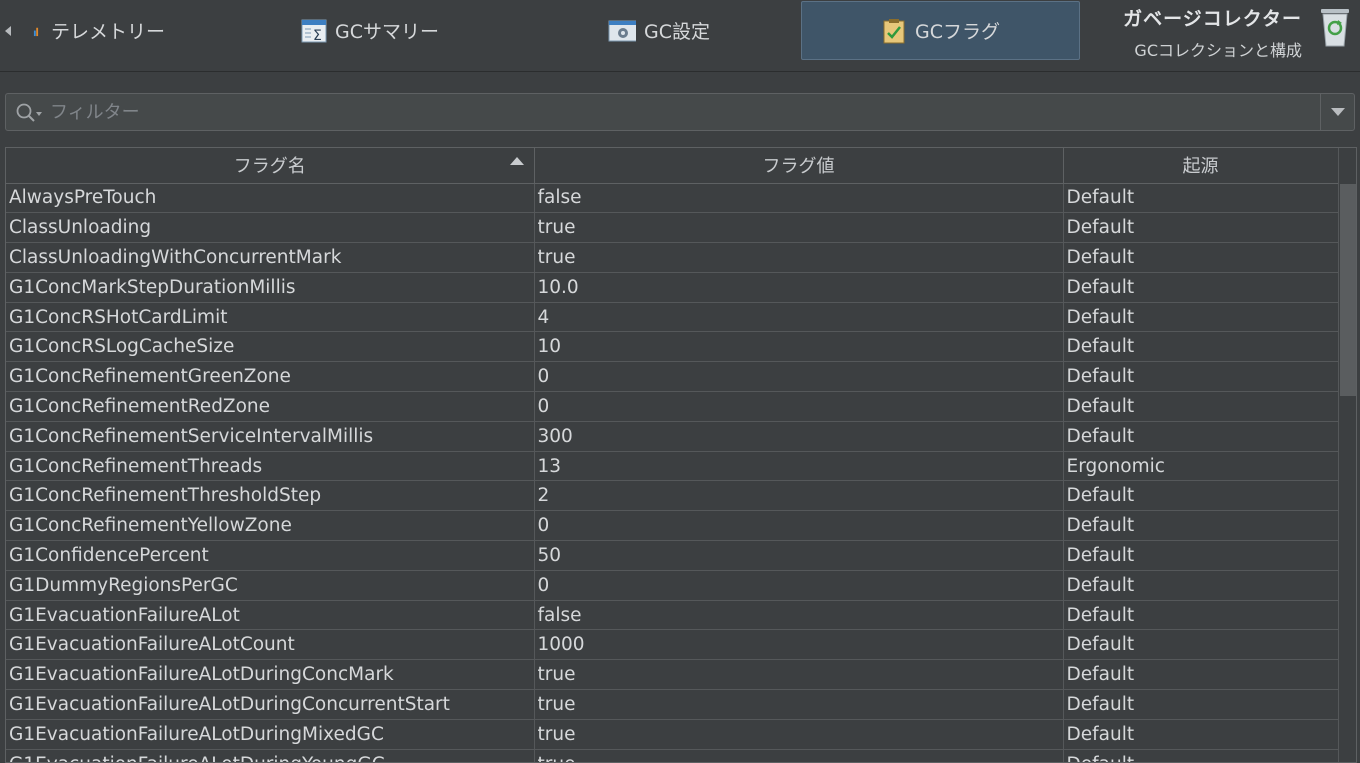 The width and height of the screenshot is (1360, 763). Describe the element at coordinates (270, 645) in the screenshot. I see `cell-flag-name: G1EvacuationFailureALotCount` at that location.